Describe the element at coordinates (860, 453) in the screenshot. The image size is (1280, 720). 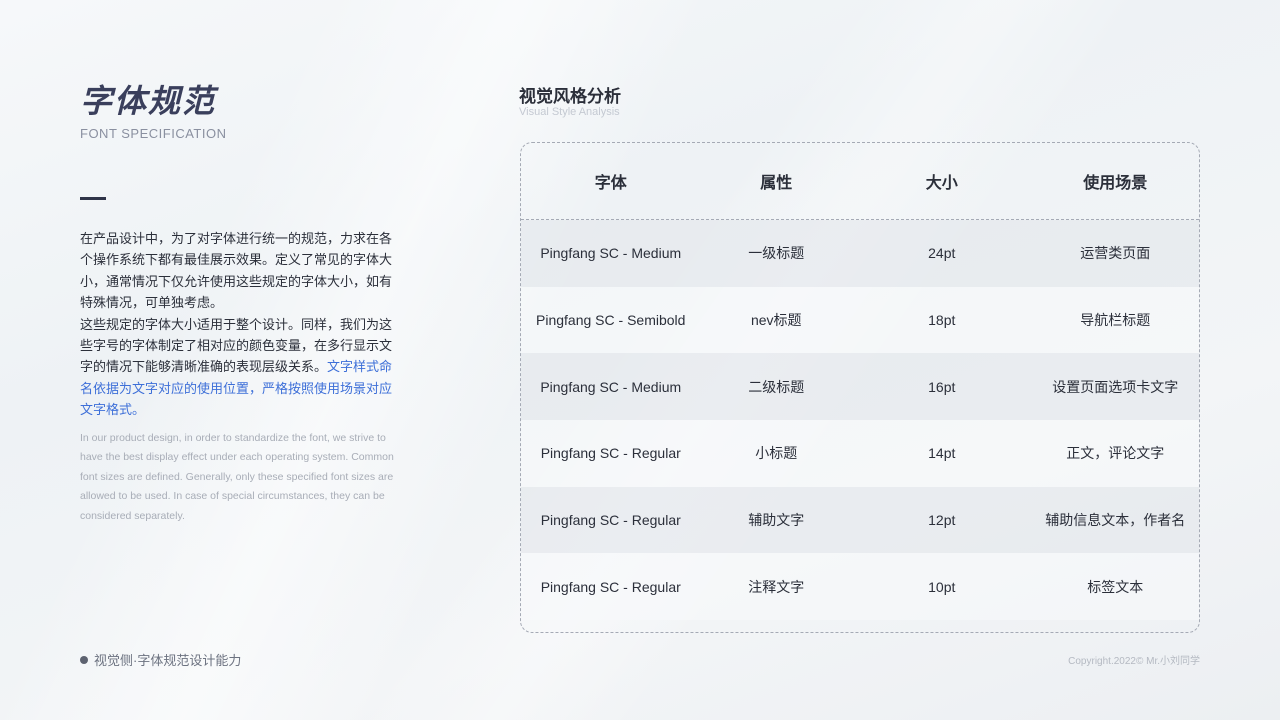
I see `table-row: Pingfang SC - Regular 小标题 14pt 正文，评论文字` at that location.